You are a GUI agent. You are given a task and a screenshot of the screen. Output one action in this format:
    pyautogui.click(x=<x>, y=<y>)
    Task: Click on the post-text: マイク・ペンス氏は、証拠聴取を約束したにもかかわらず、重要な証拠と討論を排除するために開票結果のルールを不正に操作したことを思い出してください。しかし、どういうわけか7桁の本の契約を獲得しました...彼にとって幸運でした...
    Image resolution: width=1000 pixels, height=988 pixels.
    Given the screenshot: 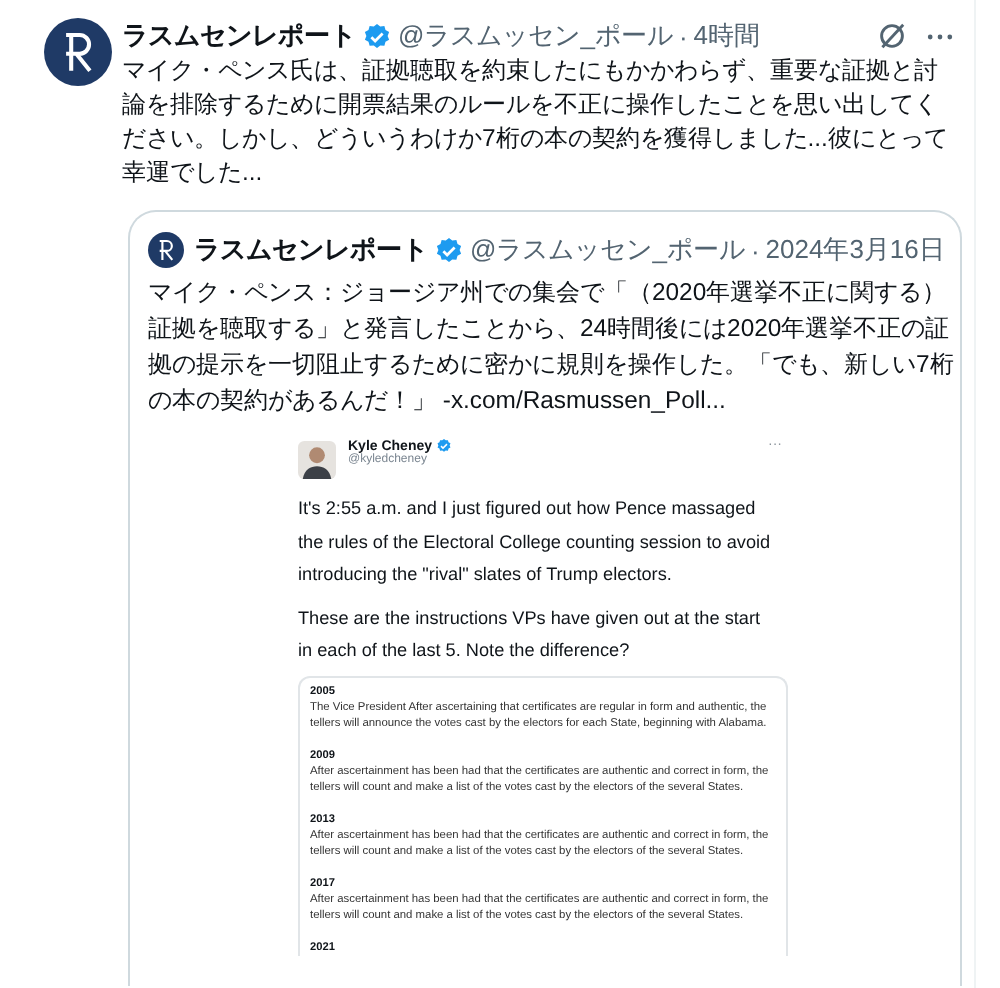 What is the action you would take?
    pyautogui.click(x=536, y=122)
    